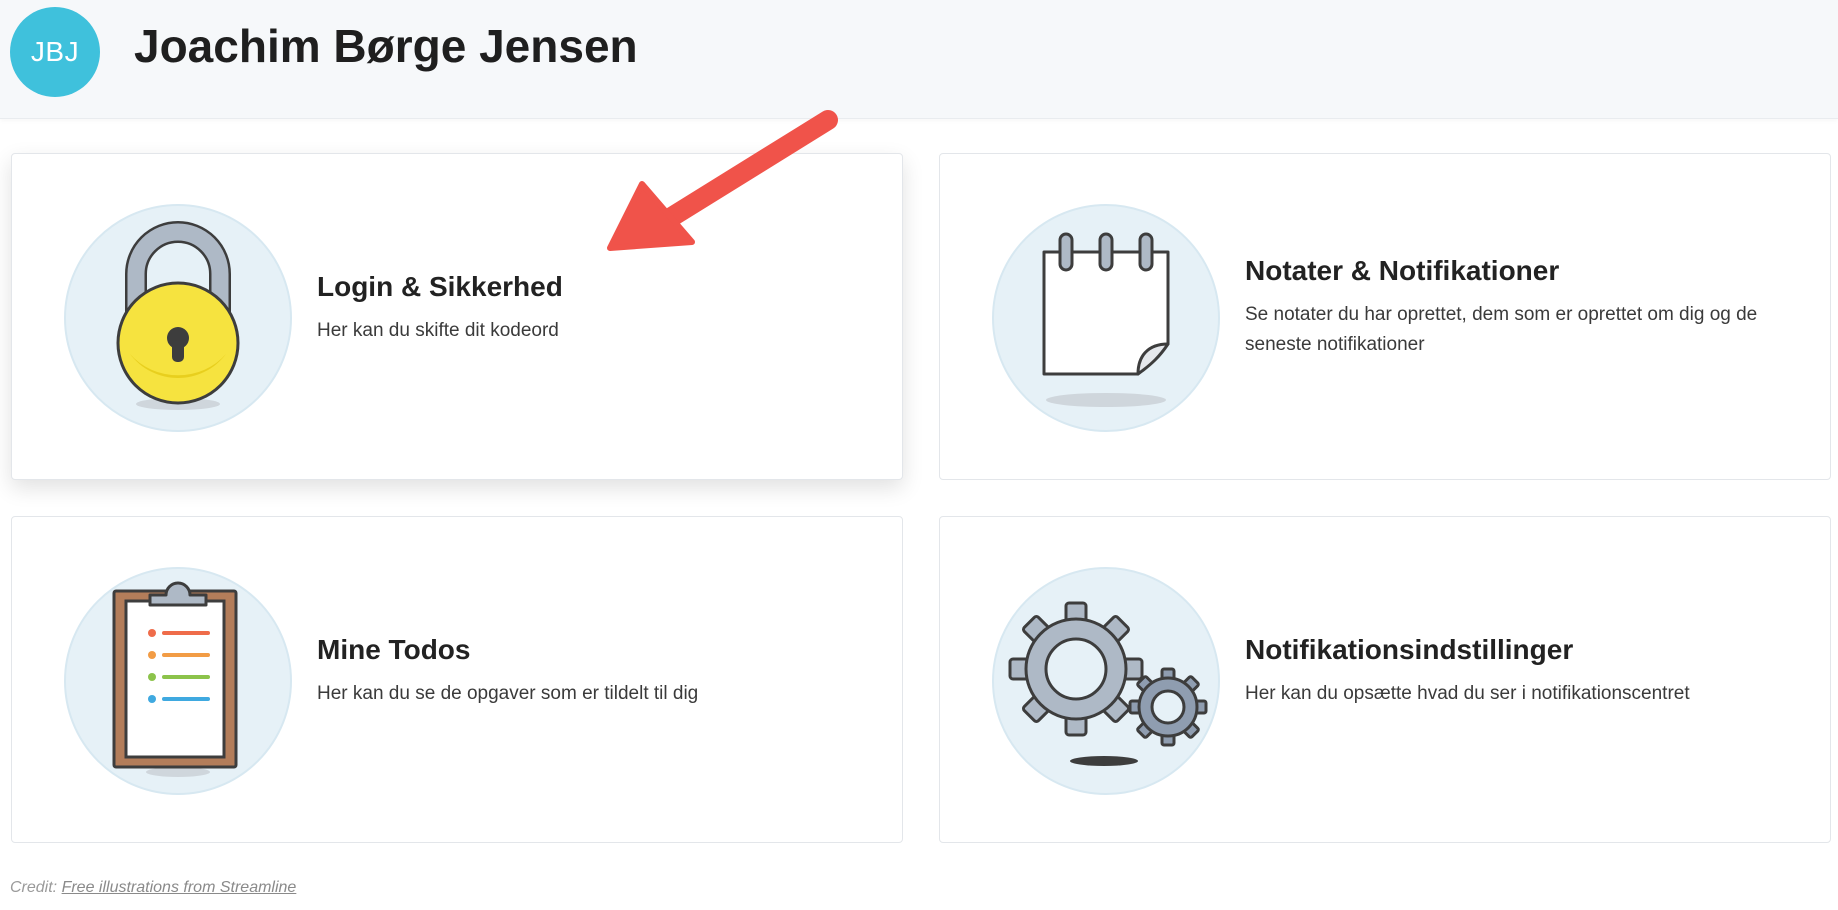 Image resolution: width=1838 pixels, height=910 pixels. What do you see at coordinates (386, 46) in the screenshot?
I see `user-name: Joachim Børge Jensen` at bounding box center [386, 46].